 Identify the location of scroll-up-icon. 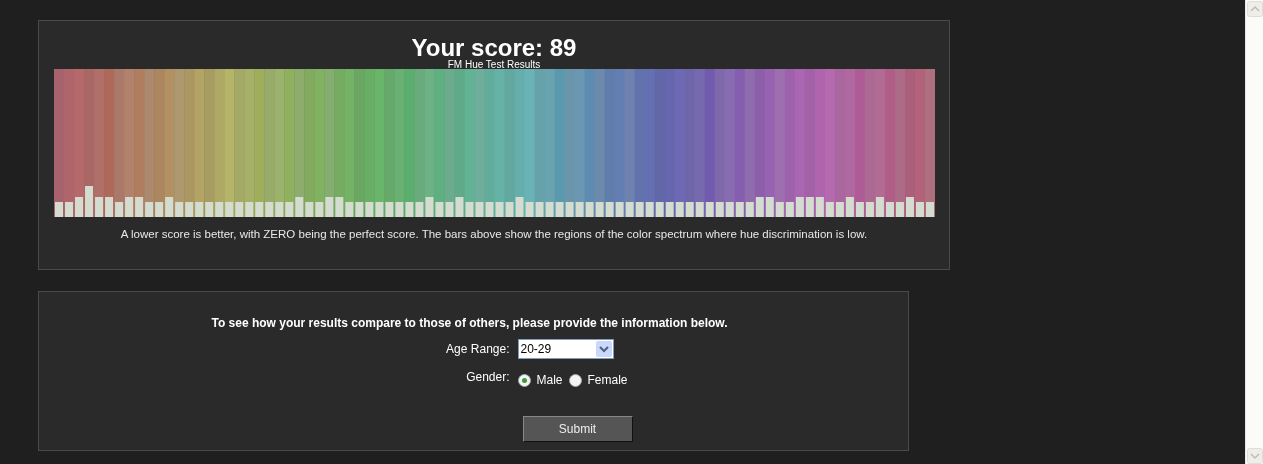
(1255, 9).